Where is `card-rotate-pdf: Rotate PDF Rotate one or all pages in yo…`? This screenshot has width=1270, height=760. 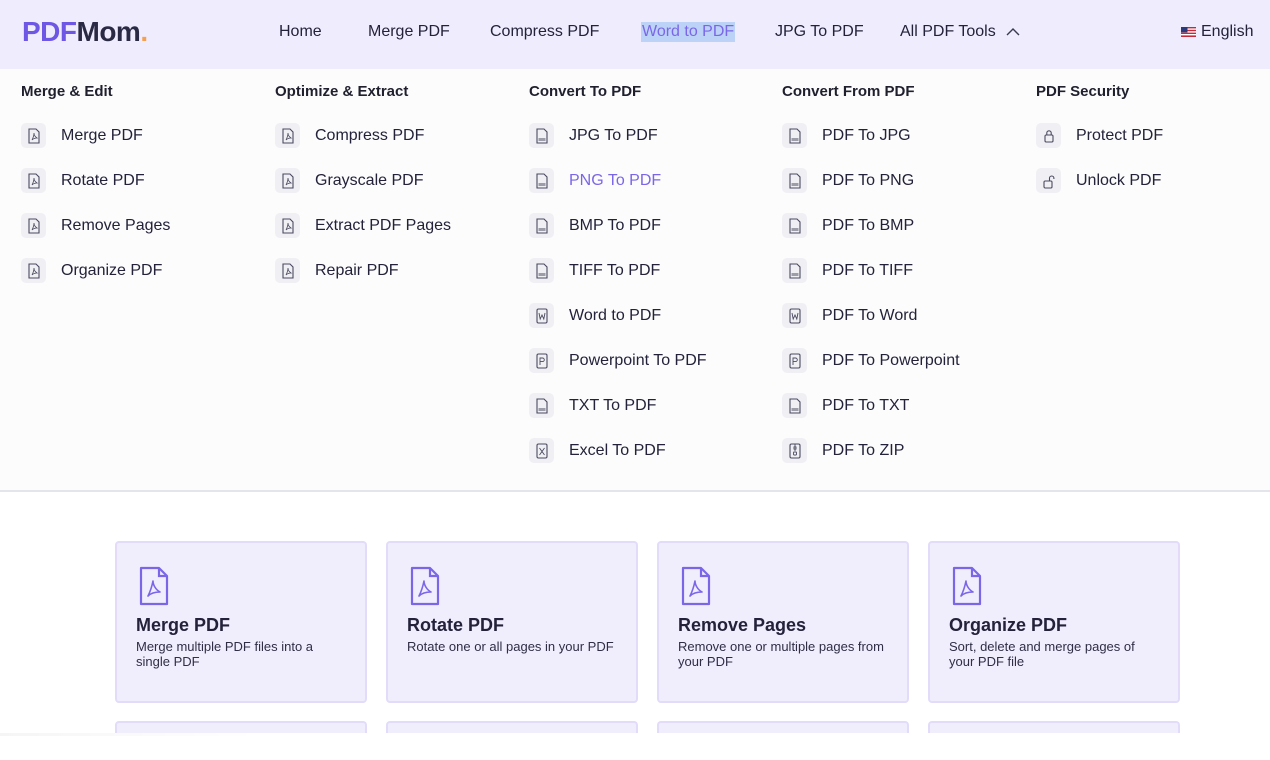 card-rotate-pdf: Rotate PDF Rotate one or all pages in yo… is located at coordinates (512, 622).